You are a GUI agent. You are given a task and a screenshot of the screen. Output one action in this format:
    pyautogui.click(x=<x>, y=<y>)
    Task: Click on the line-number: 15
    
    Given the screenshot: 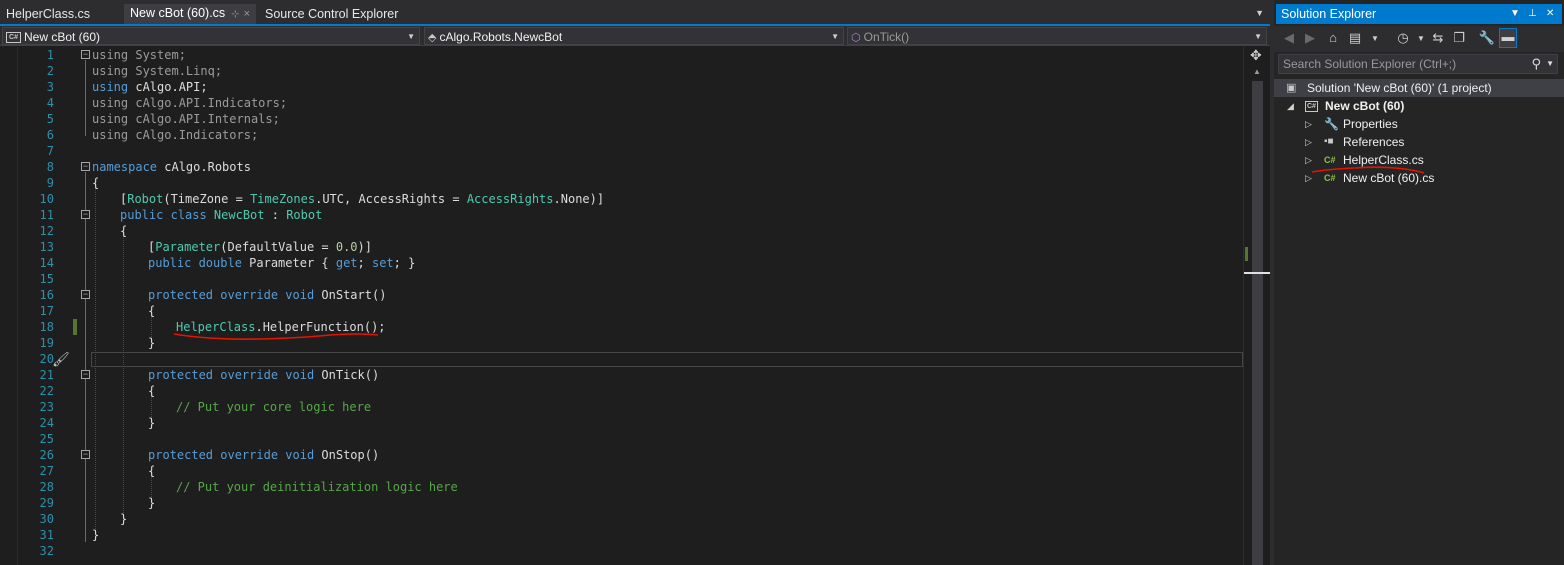 What is the action you would take?
    pyautogui.click(x=46, y=279)
    